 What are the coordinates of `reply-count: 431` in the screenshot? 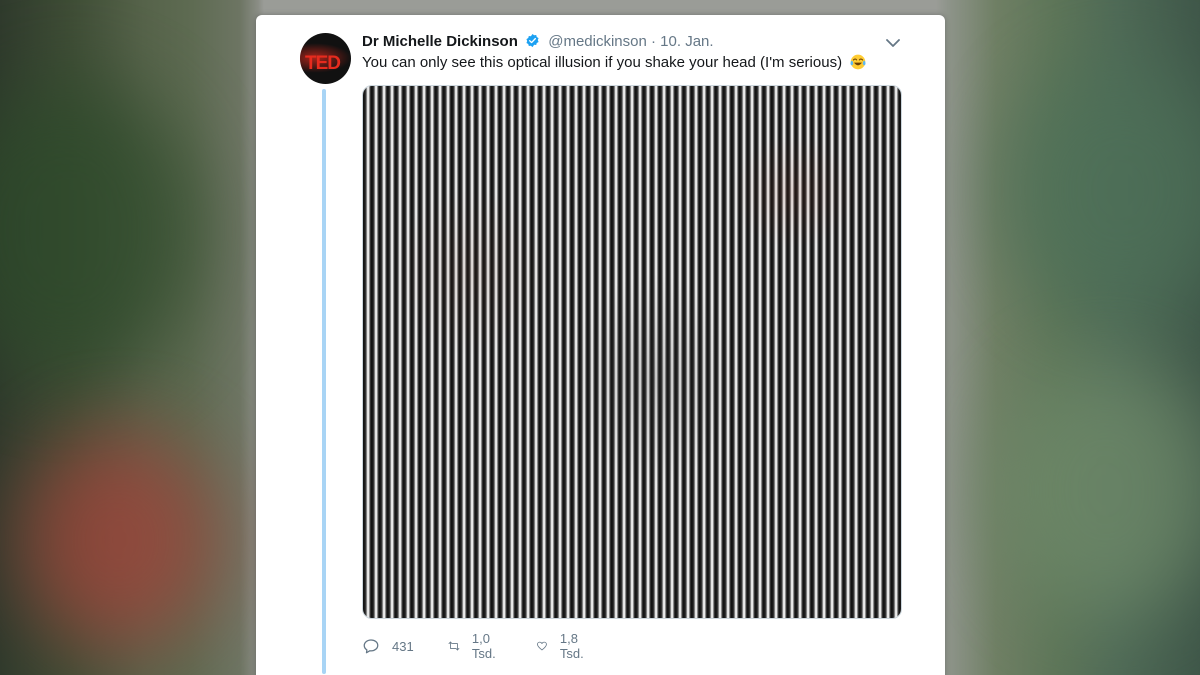 It's located at (403, 646).